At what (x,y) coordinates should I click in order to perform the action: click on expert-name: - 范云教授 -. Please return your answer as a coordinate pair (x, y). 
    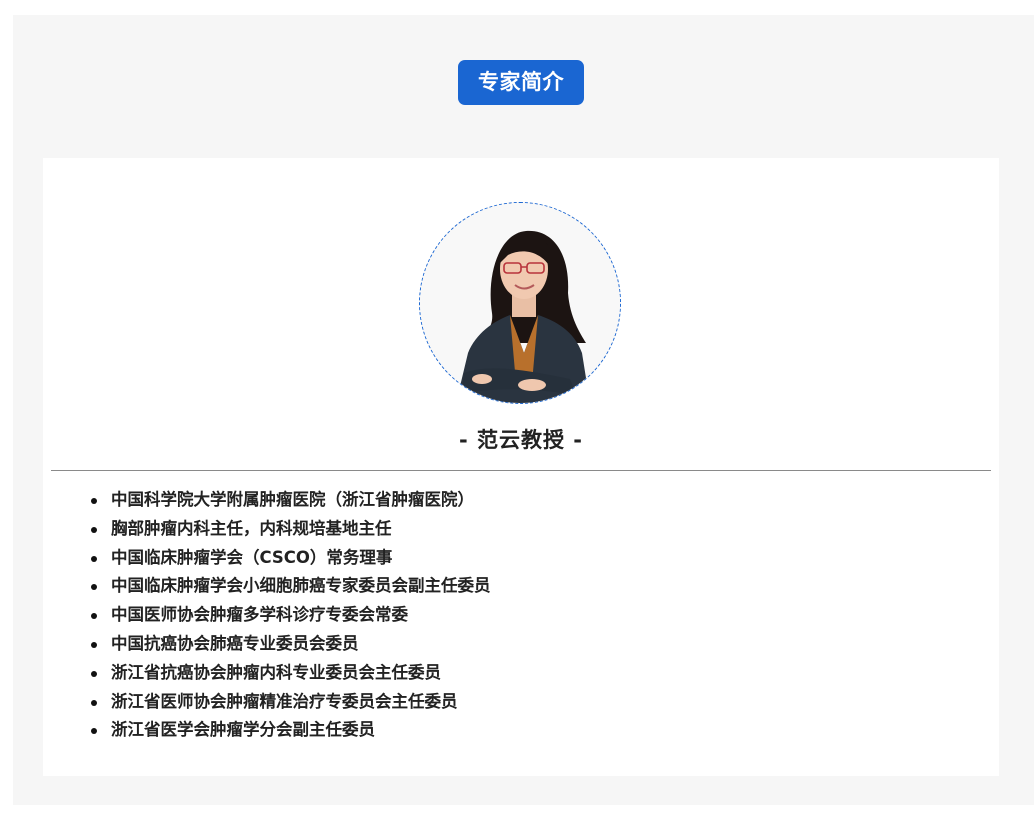
    Looking at the image, I should click on (521, 440).